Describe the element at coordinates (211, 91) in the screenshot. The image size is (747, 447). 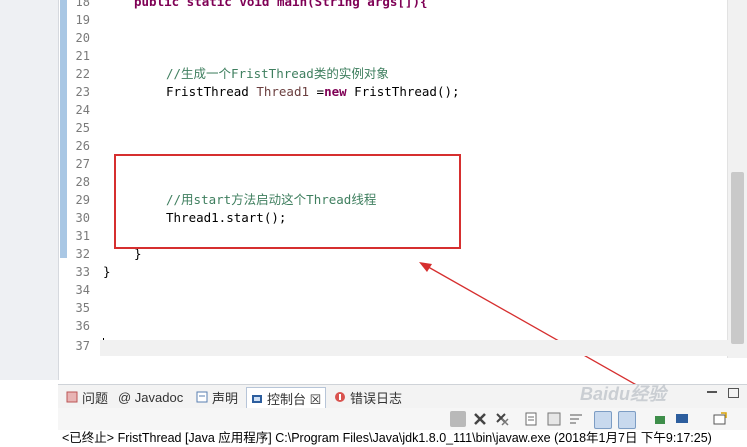
I see `code-type: FristThread` at that location.